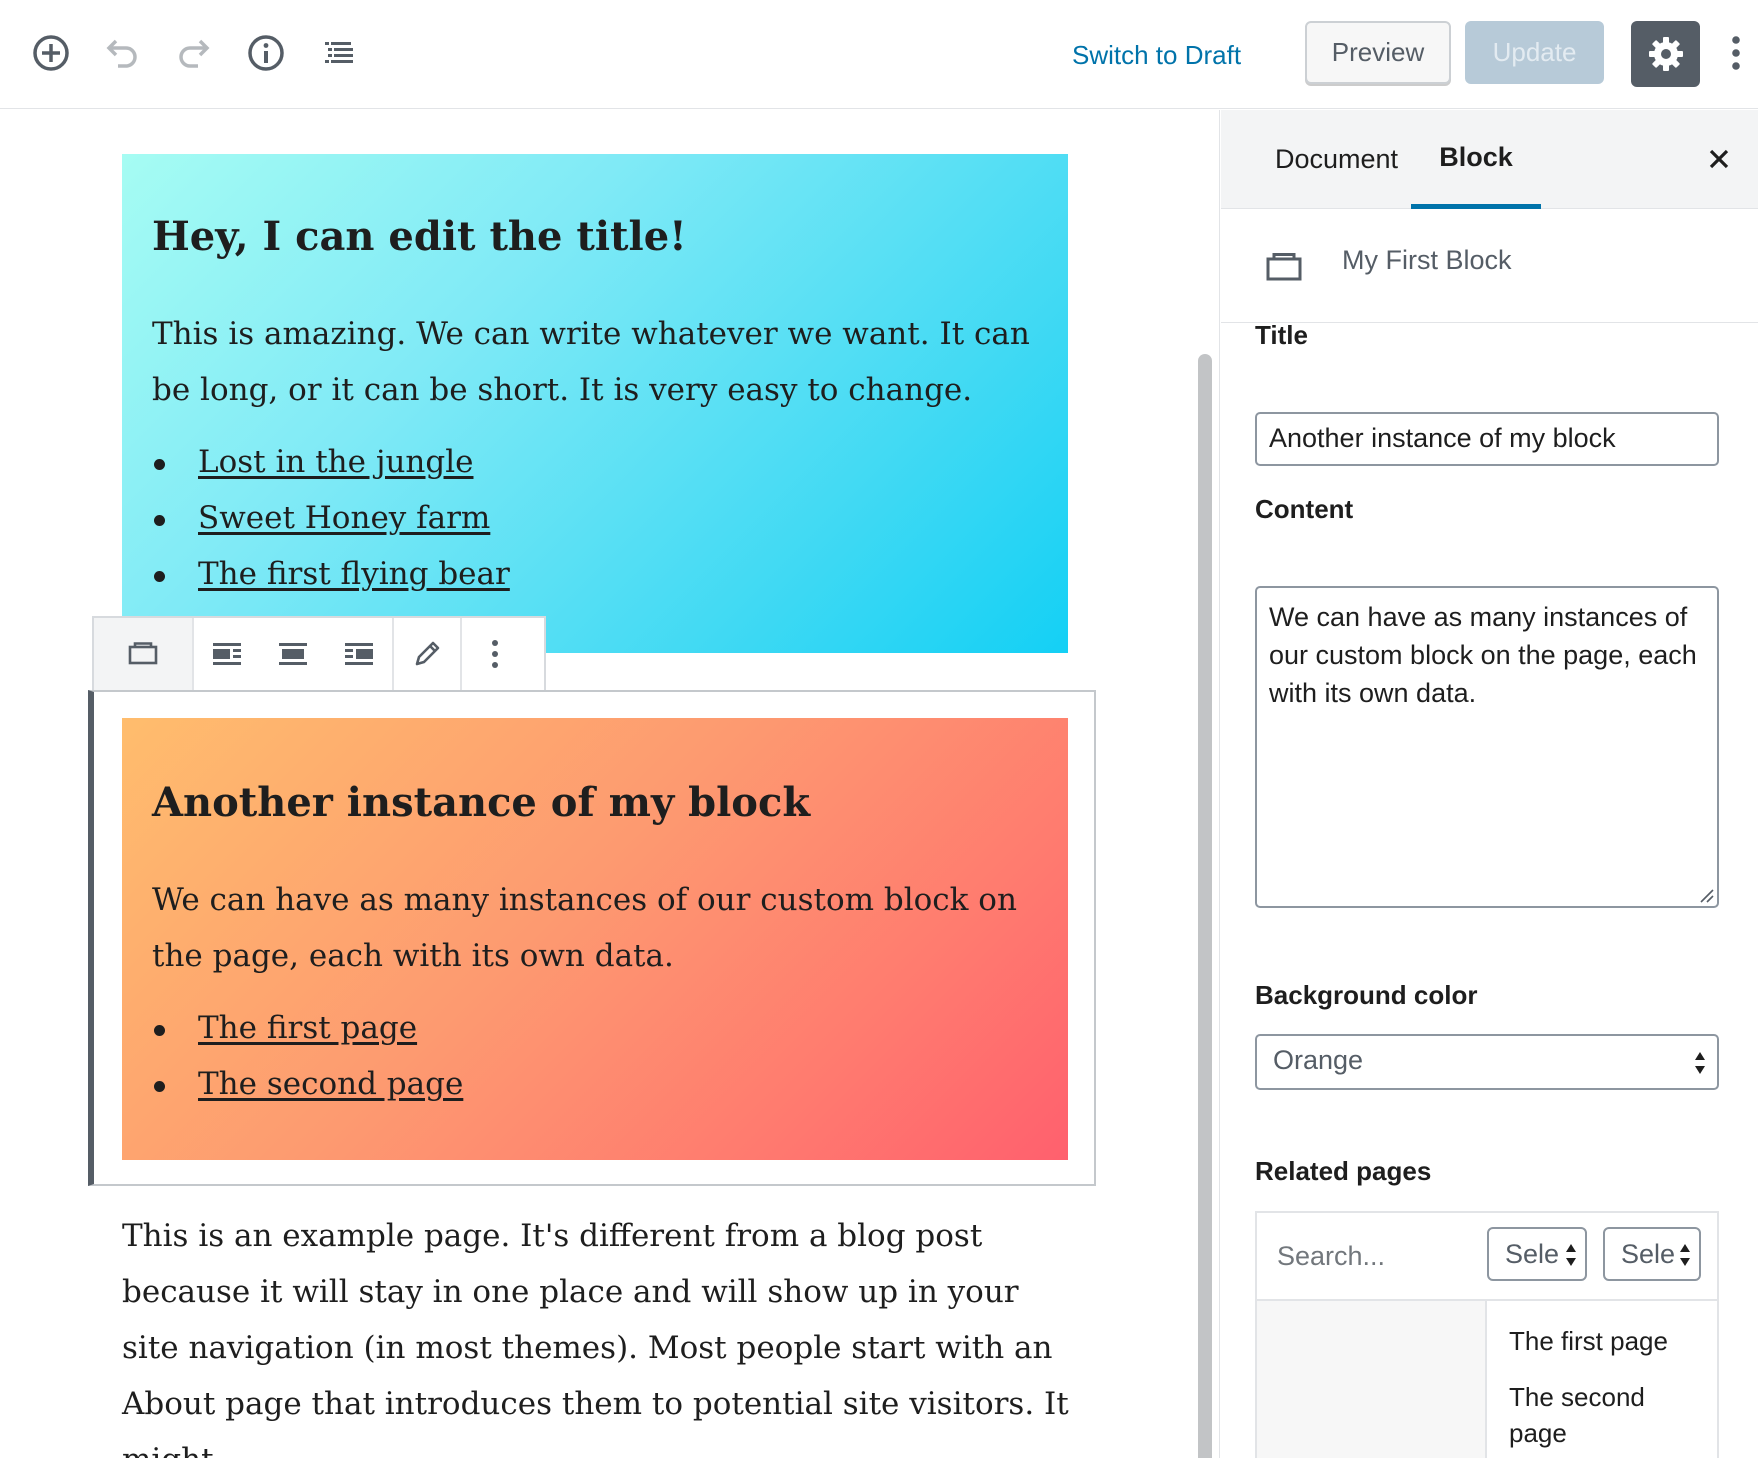  What do you see at coordinates (339, 53) in the screenshot?
I see `list-outline-icon` at bounding box center [339, 53].